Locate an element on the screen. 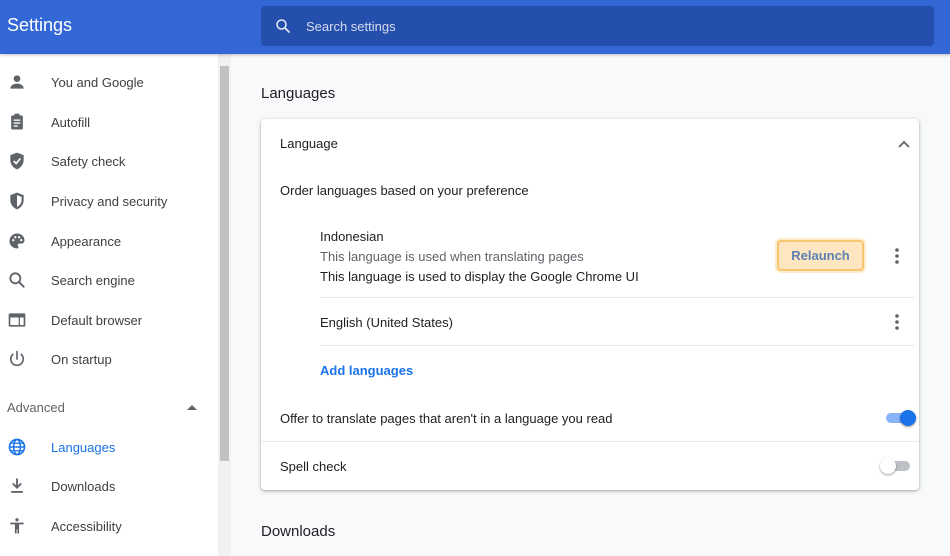 The width and height of the screenshot is (950, 556). scrollbar-thumb is located at coordinates (224, 263).